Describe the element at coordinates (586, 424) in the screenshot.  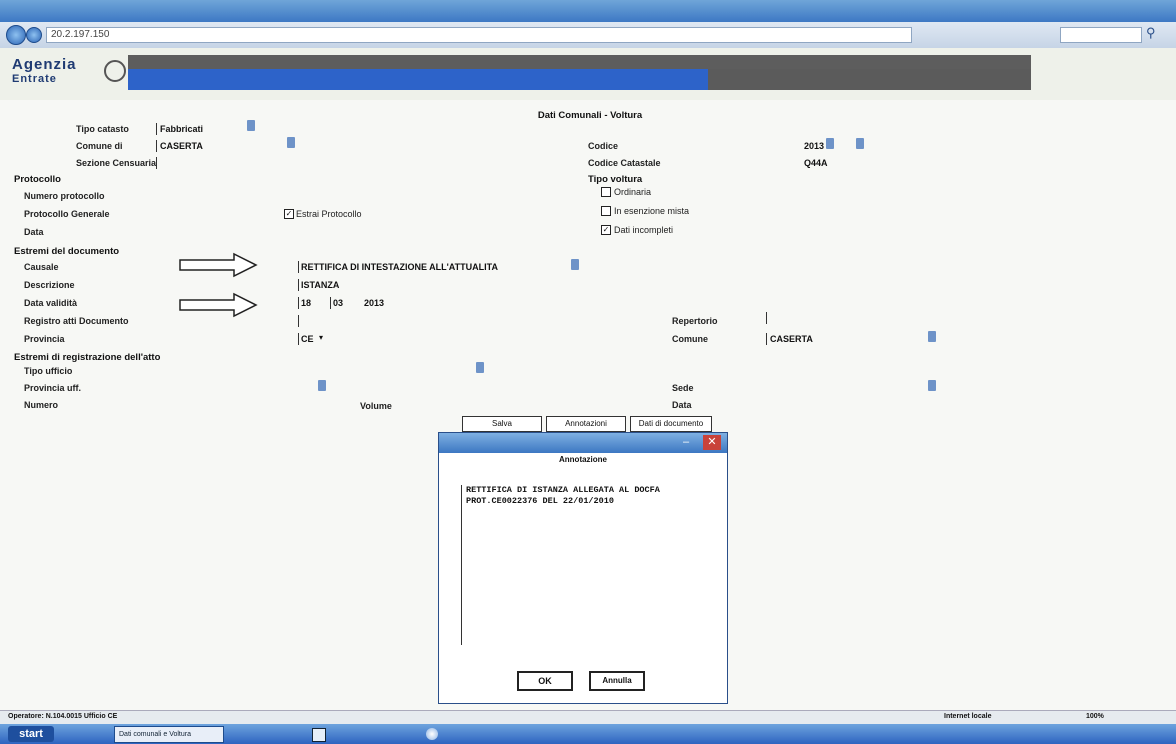
I see `annotazioni-button: Annotazioni` at that location.